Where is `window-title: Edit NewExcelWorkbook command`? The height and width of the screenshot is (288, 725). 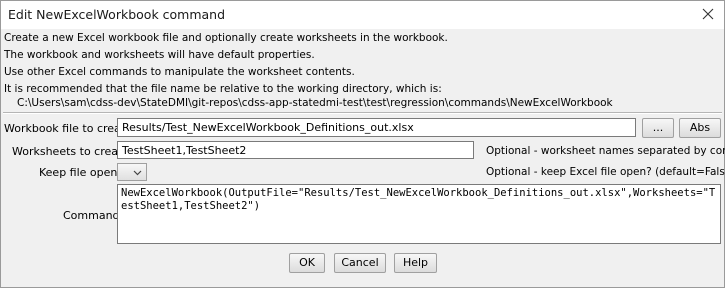 window-title: Edit NewExcelWorkbook command is located at coordinates (117, 14).